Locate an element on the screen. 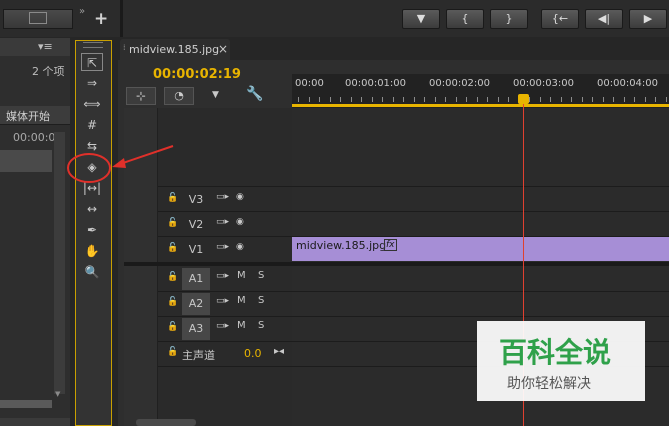 The width and height of the screenshot is (669, 426). annotation-arrow-head is located at coordinates (119, 163).